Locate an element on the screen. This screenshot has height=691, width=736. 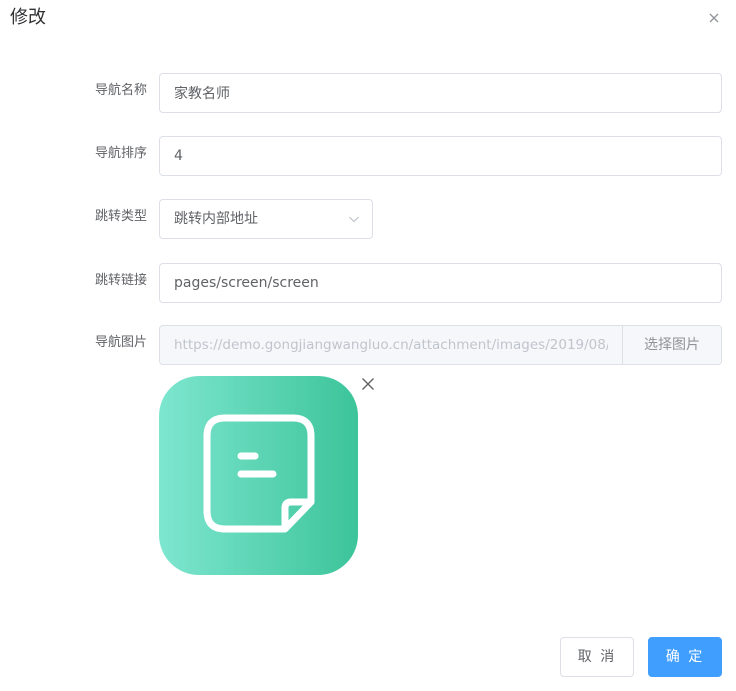
form-row-nav-name: 导航名称 is located at coordinates (368, 93).